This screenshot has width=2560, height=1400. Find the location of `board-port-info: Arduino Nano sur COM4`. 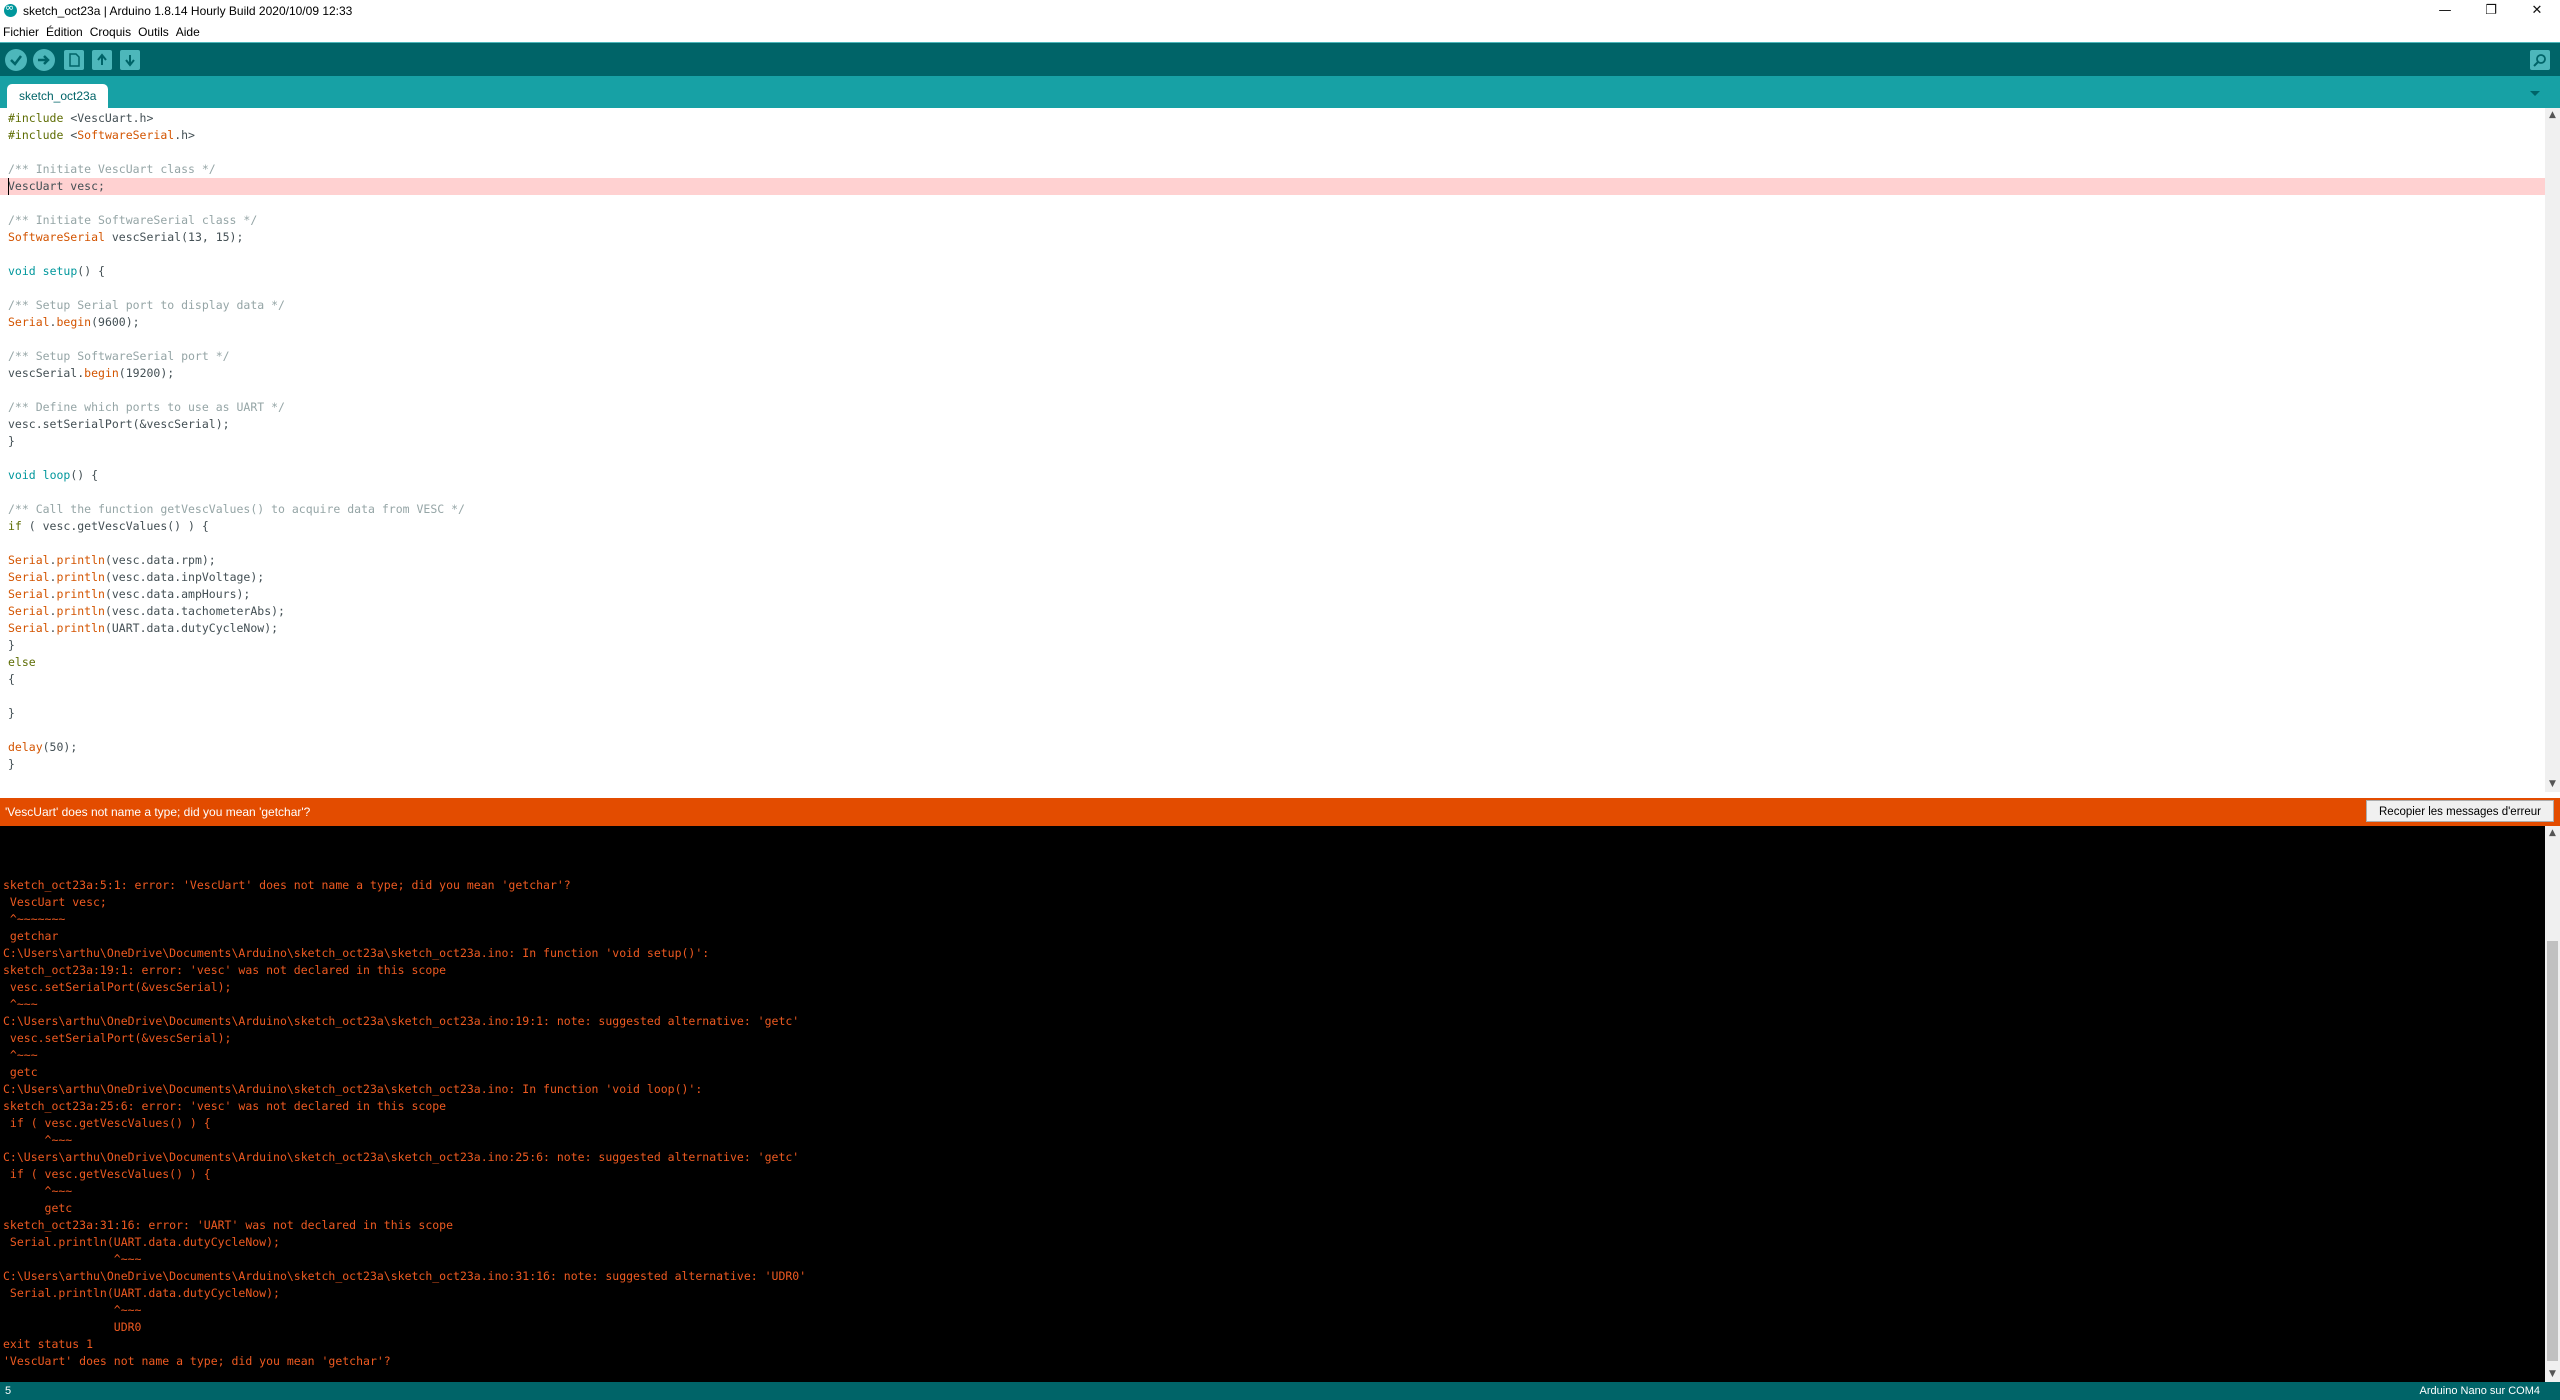

board-port-info: Arduino Nano sur COM4 is located at coordinates (2479, 1391).